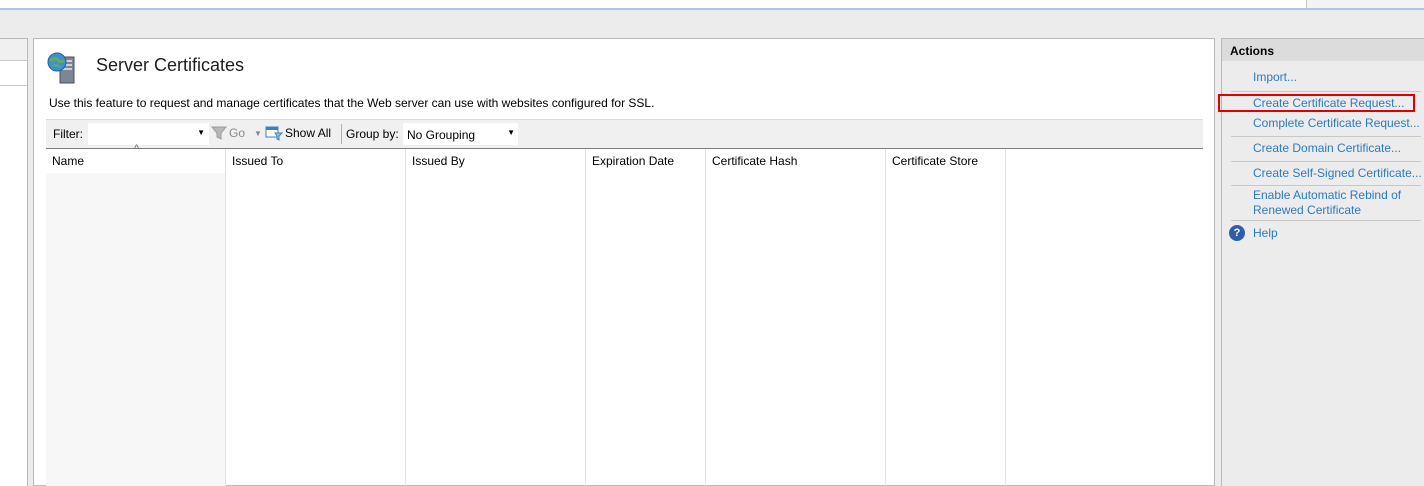  What do you see at coordinates (68, 161) in the screenshot?
I see `column-header-name: Name` at bounding box center [68, 161].